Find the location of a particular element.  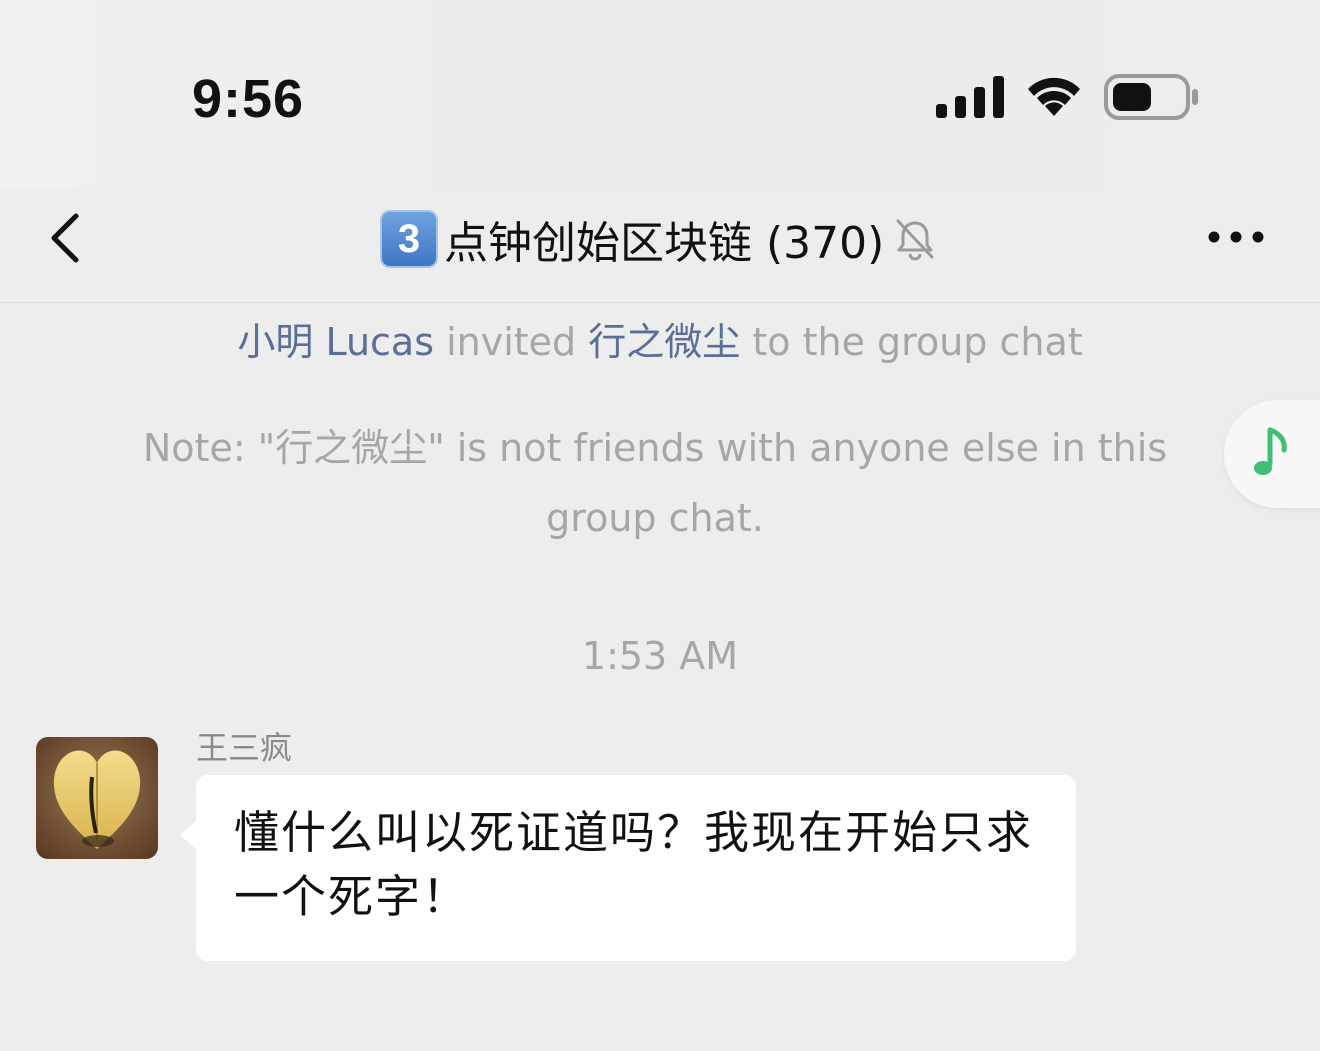

message-timestamp: 1:53 AM is located at coordinates (660, 656).